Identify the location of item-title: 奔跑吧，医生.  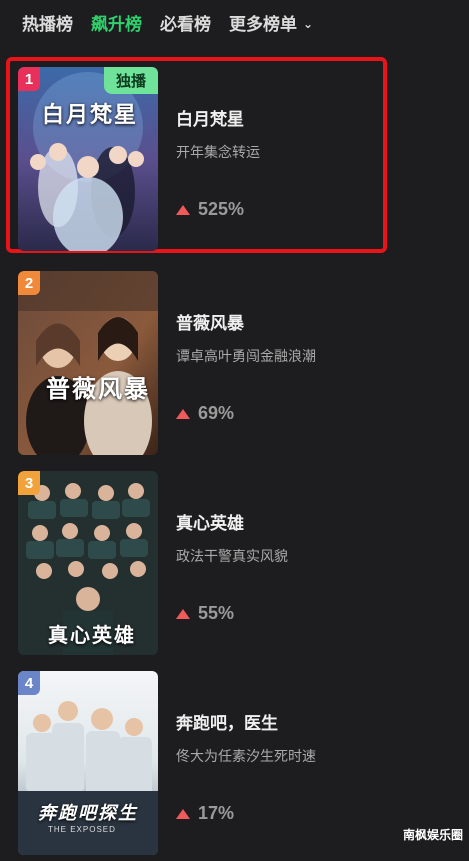
(227, 723).